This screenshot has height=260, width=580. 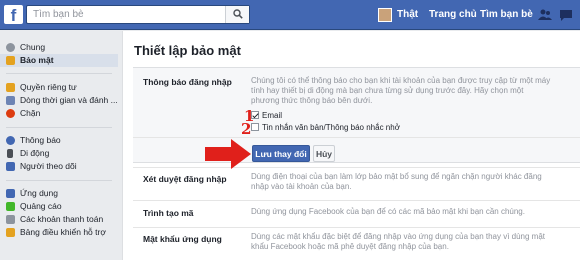 What do you see at coordinates (37, 60) in the screenshot?
I see `sidebar-item-label: Bảo mật` at bounding box center [37, 60].